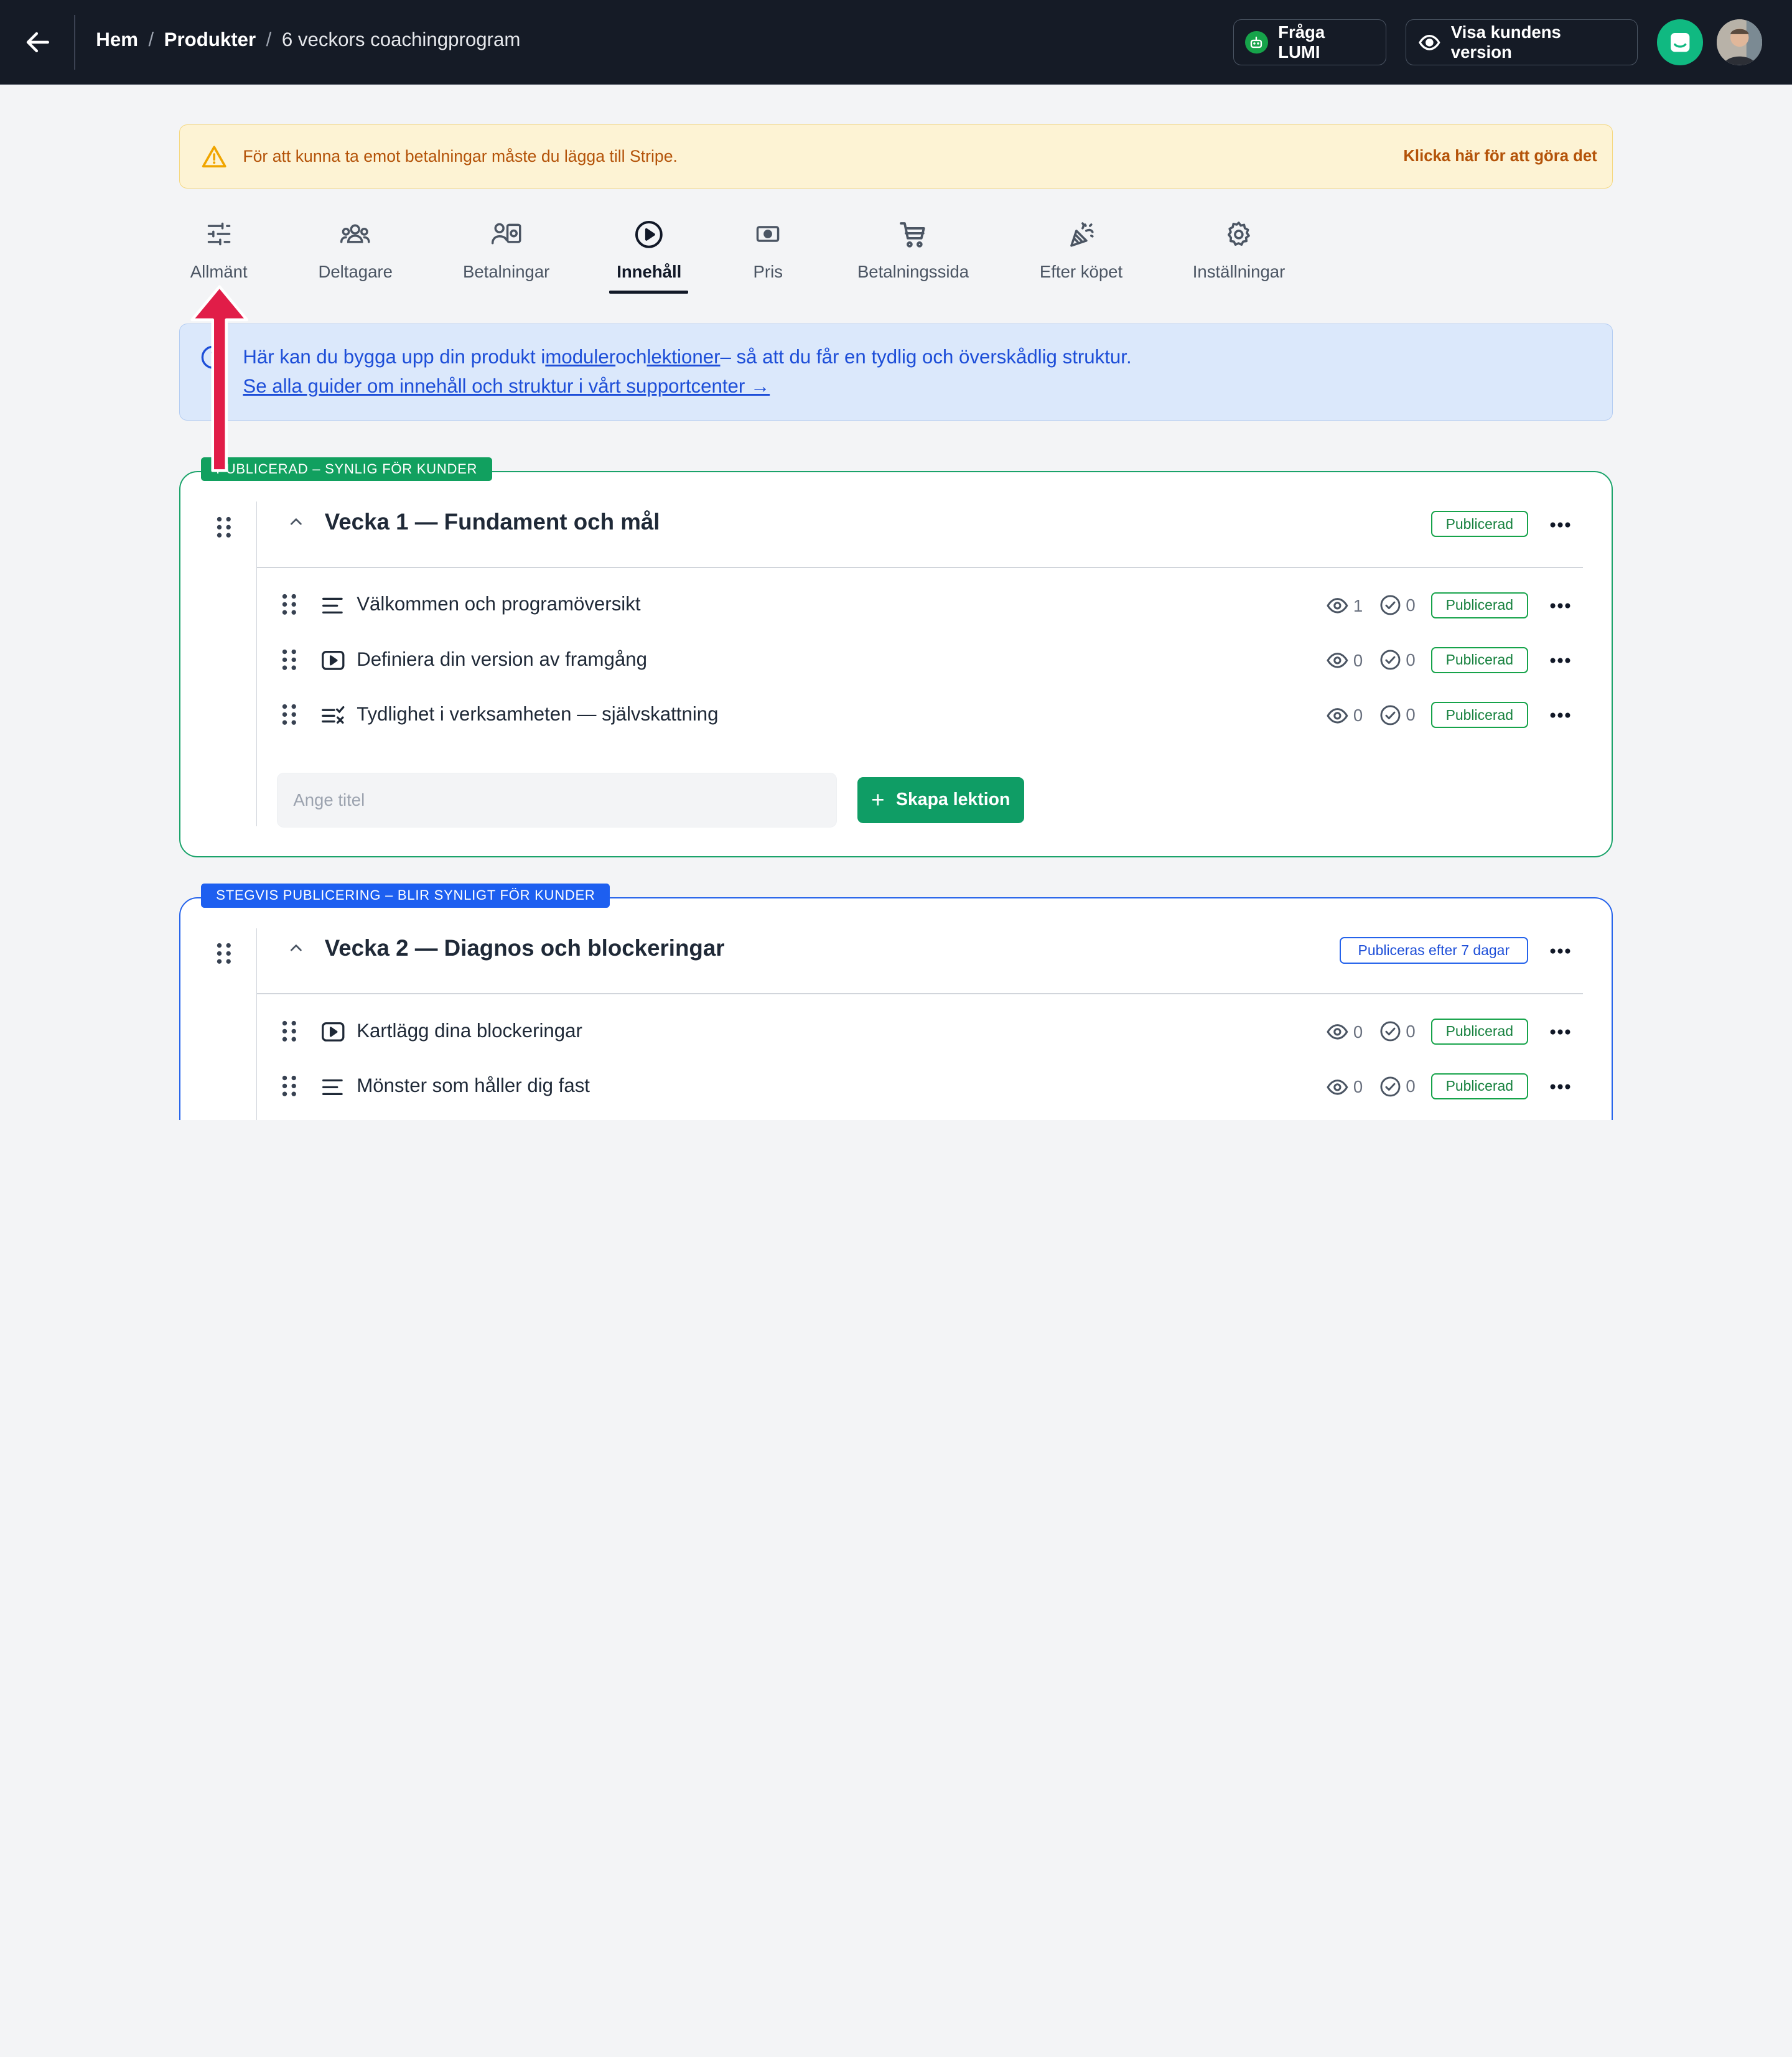 This screenshot has height=2057, width=1792. What do you see at coordinates (1522, 42) in the screenshot?
I see `customer-view-button: Visa kundens version` at bounding box center [1522, 42].